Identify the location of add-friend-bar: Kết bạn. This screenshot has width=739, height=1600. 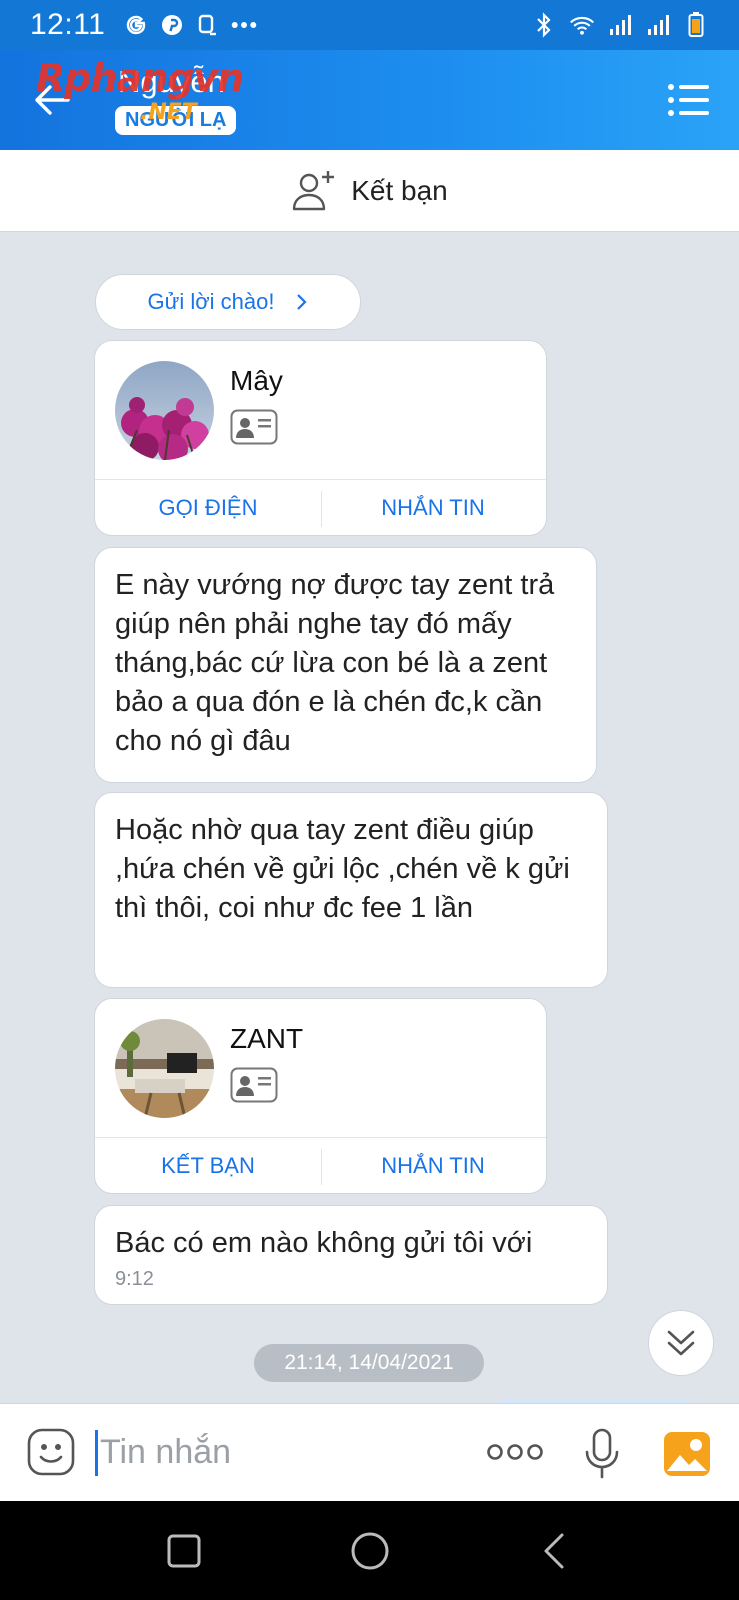
(369, 191).